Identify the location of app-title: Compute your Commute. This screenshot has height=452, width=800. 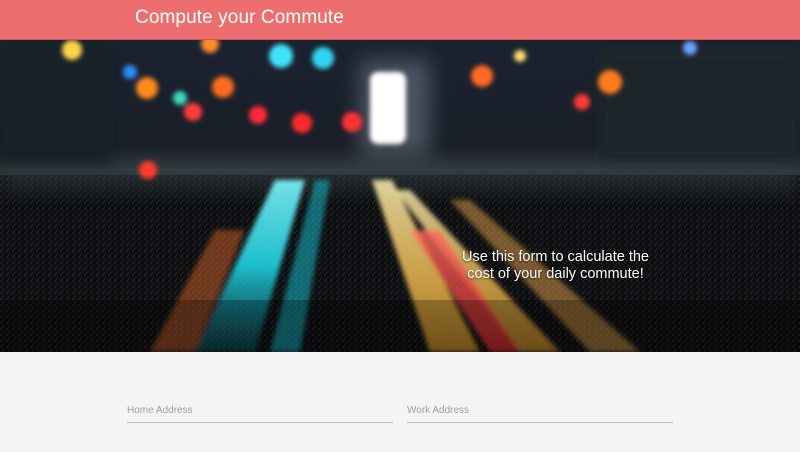
(239, 17).